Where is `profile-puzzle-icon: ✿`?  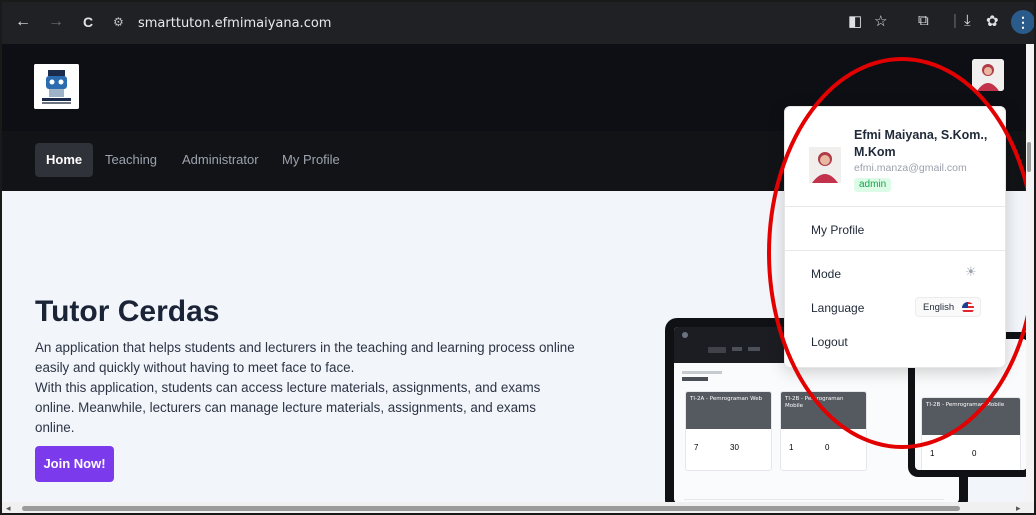
profile-puzzle-icon: ✿ is located at coordinates (992, 21).